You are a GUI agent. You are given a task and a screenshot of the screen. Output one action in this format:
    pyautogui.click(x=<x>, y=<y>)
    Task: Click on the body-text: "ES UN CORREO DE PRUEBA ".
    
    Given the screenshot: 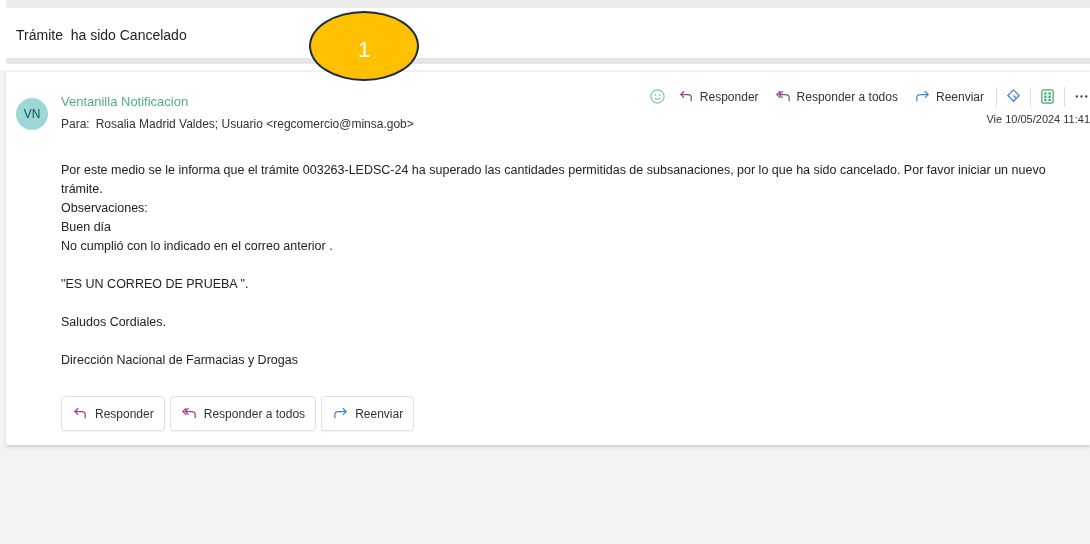 What is the action you would take?
    pyautogui.click(x=155, y=284)
    